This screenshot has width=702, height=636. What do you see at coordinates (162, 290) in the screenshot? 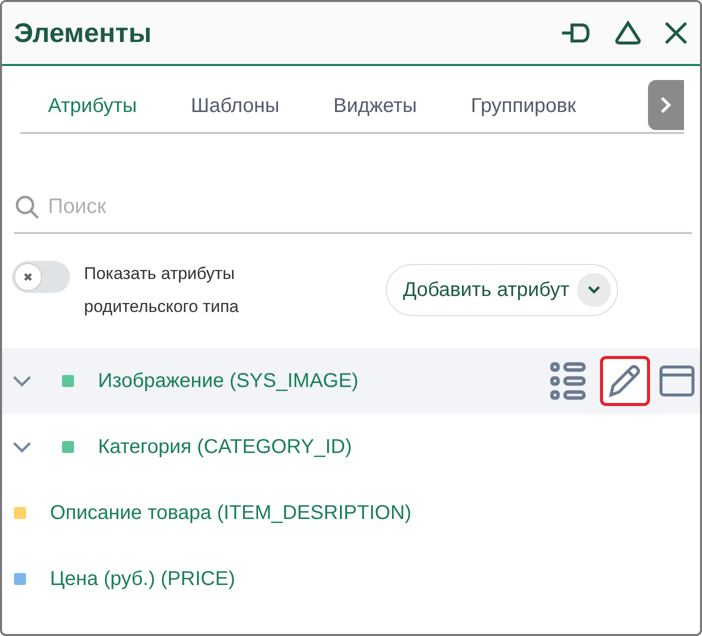
I see `toggle-label: Показать атрибуты родительского типа` at bounding box center [162, 290].